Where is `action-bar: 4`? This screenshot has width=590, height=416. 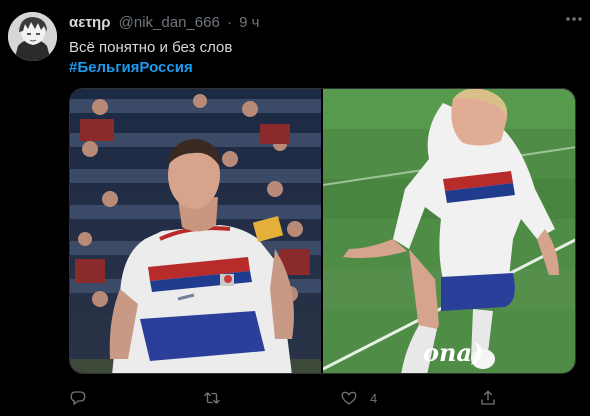 action-bar: 4 is located at coordinates (295, 398).